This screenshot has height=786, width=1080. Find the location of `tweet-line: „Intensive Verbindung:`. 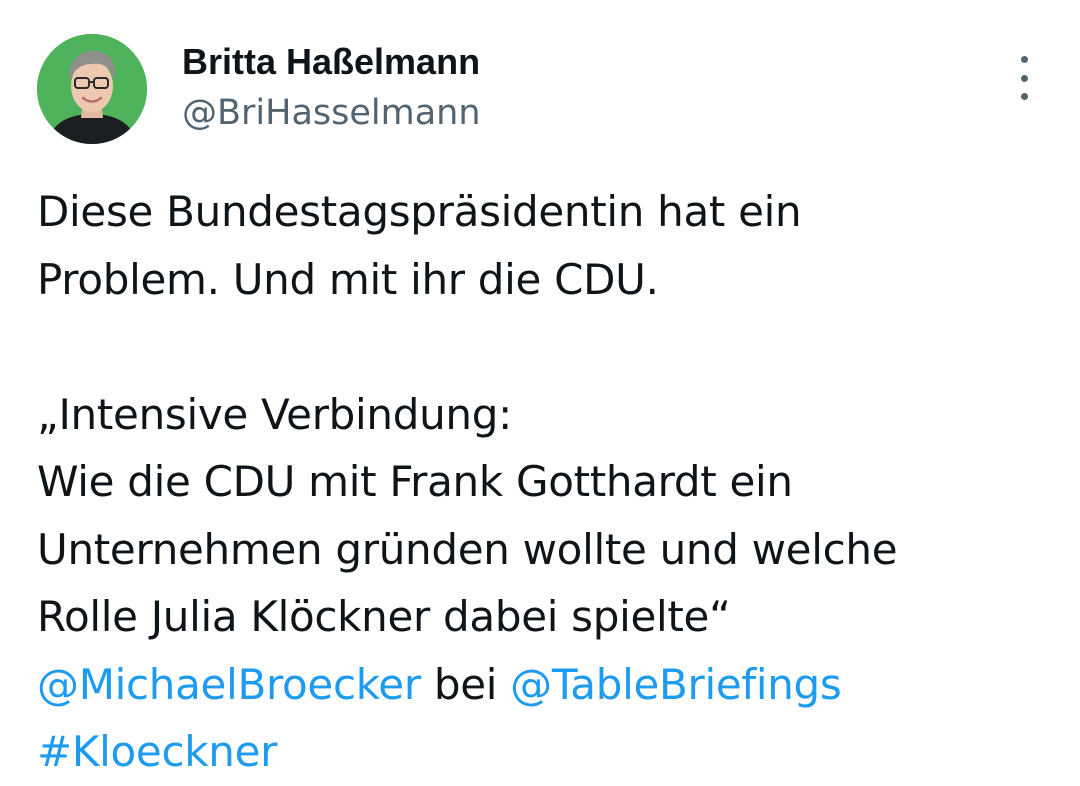

tweet-line: „Intensive Verbindung: is located at coordinates (274, 414).